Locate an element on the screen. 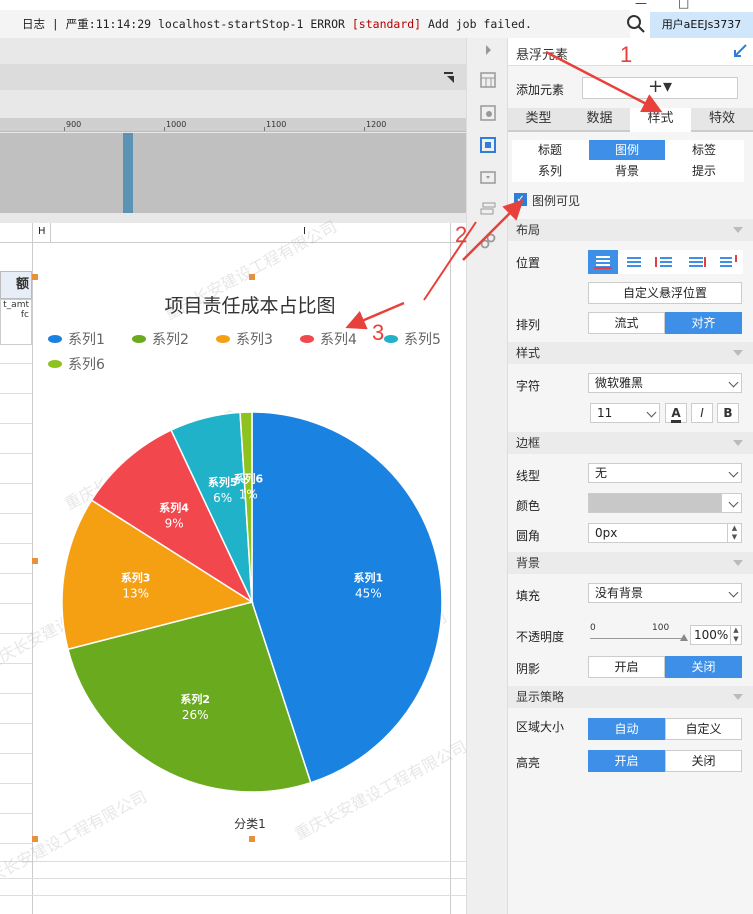 Image resolution: width=753 pixels, height=914 pixels. legend-label: 系列3 is located at coordinates (254, 340).